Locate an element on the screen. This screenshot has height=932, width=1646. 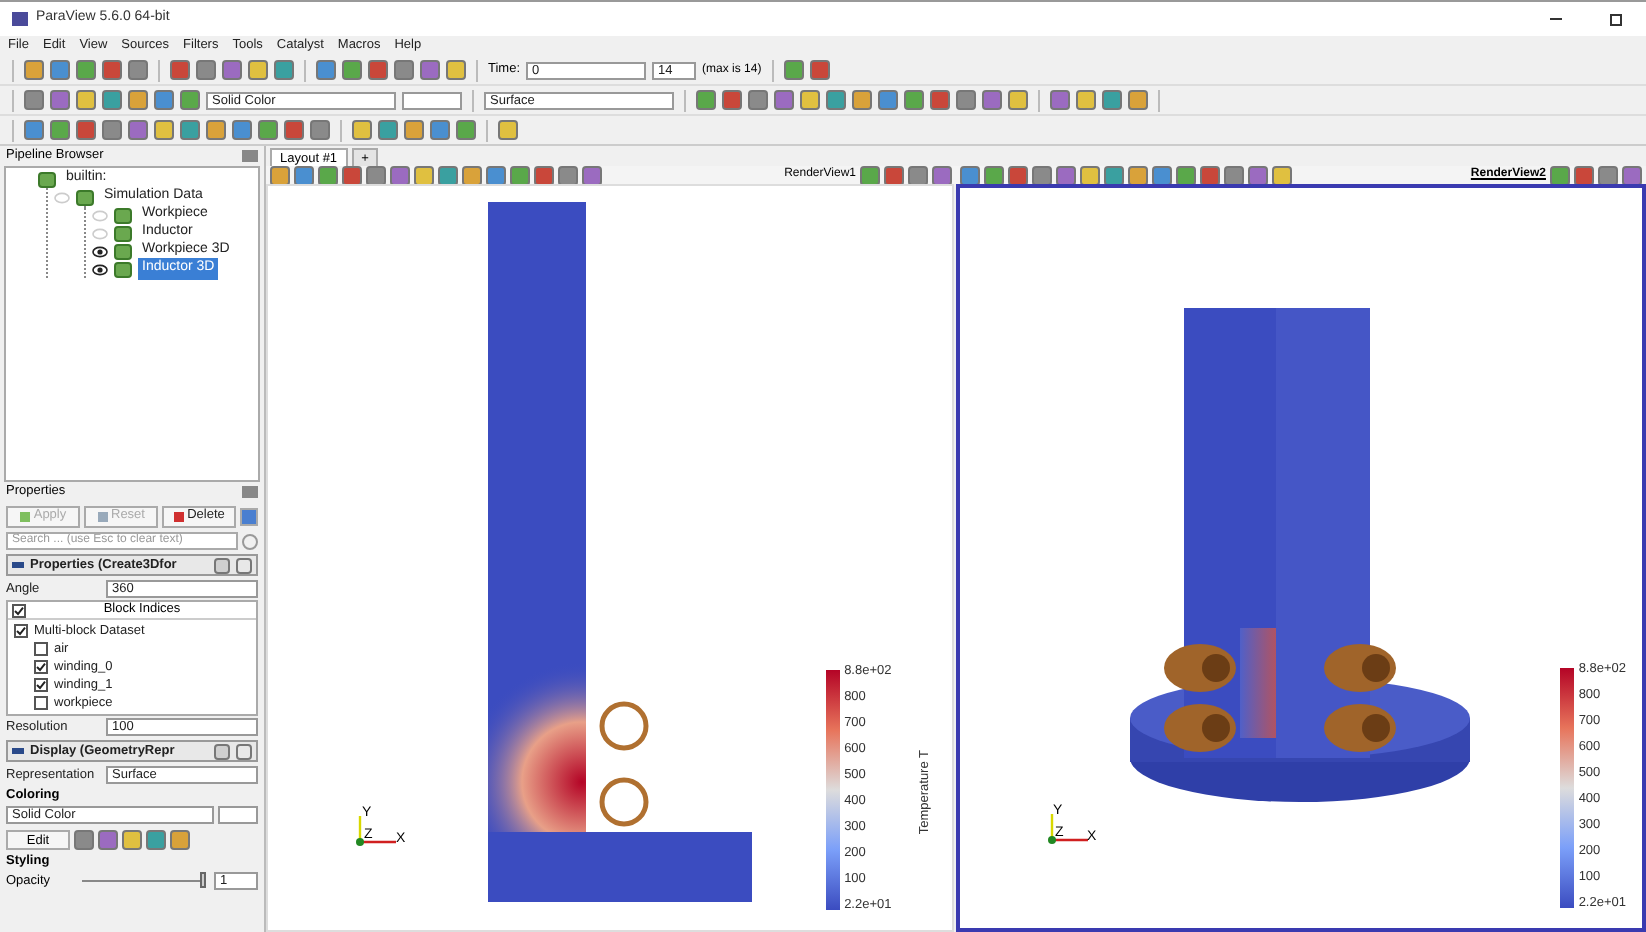
maximize-icon is located at coordinates (1616, 19).